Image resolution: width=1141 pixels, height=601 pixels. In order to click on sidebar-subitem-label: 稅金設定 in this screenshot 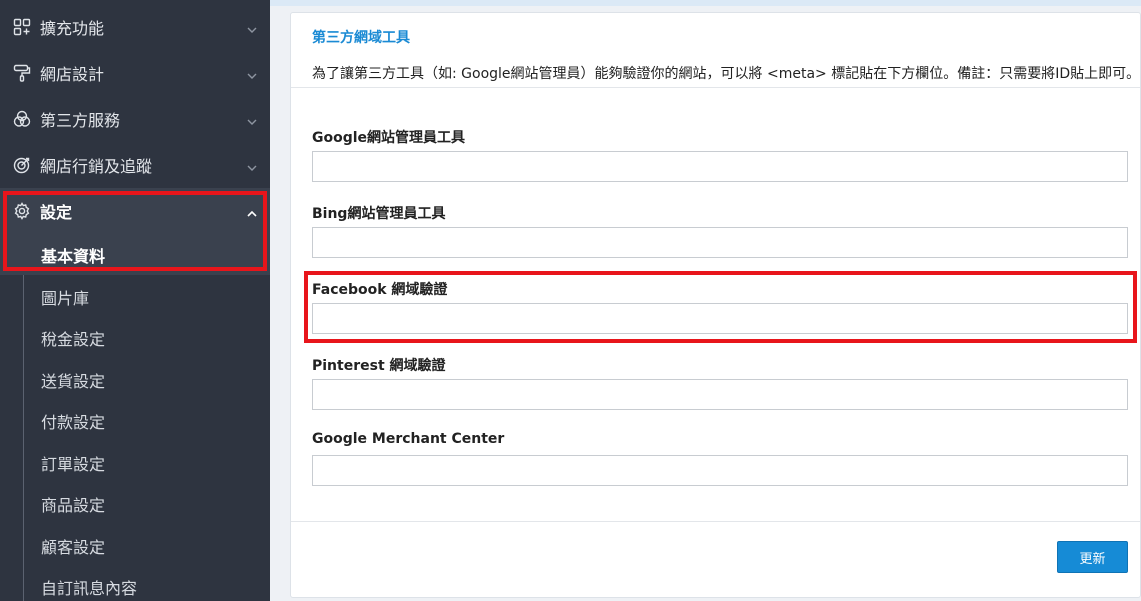, I will do `click(73, 339)`.